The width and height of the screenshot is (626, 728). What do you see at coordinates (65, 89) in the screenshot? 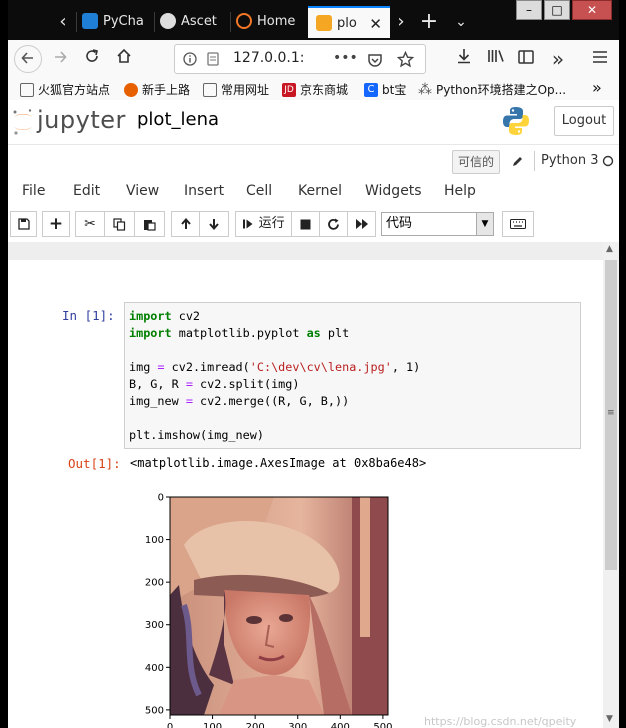
I see `bookmark-item: 火狐官方站点` at bounding box center [65, 89].